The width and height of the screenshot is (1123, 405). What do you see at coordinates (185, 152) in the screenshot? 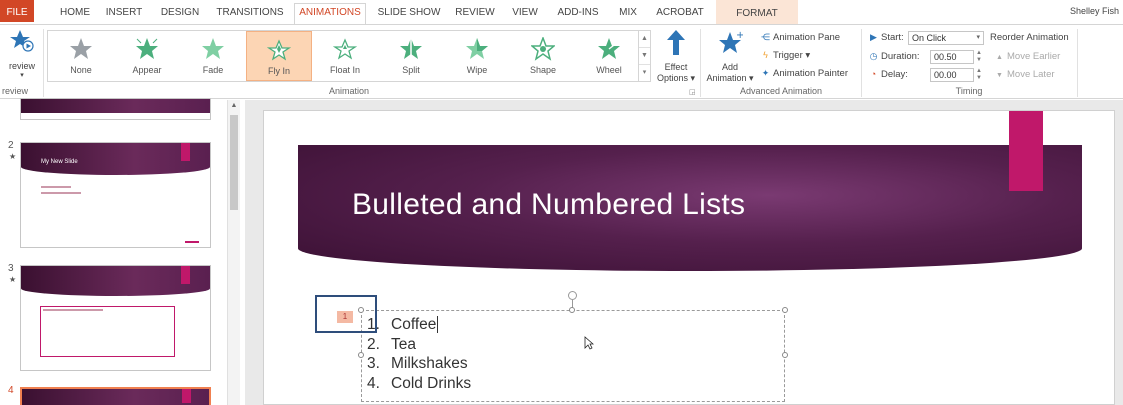
I see `thumb-accent` at bounding box center [185, 152].